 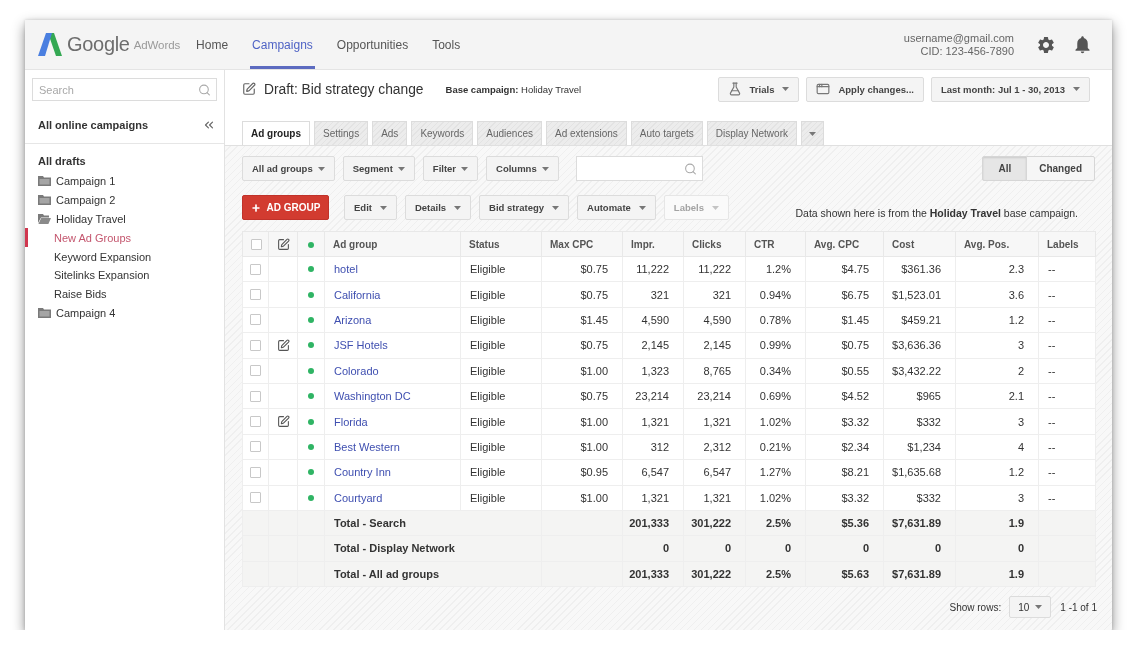 I want to click on column-header: Clicks, so click(x=714, y=244).